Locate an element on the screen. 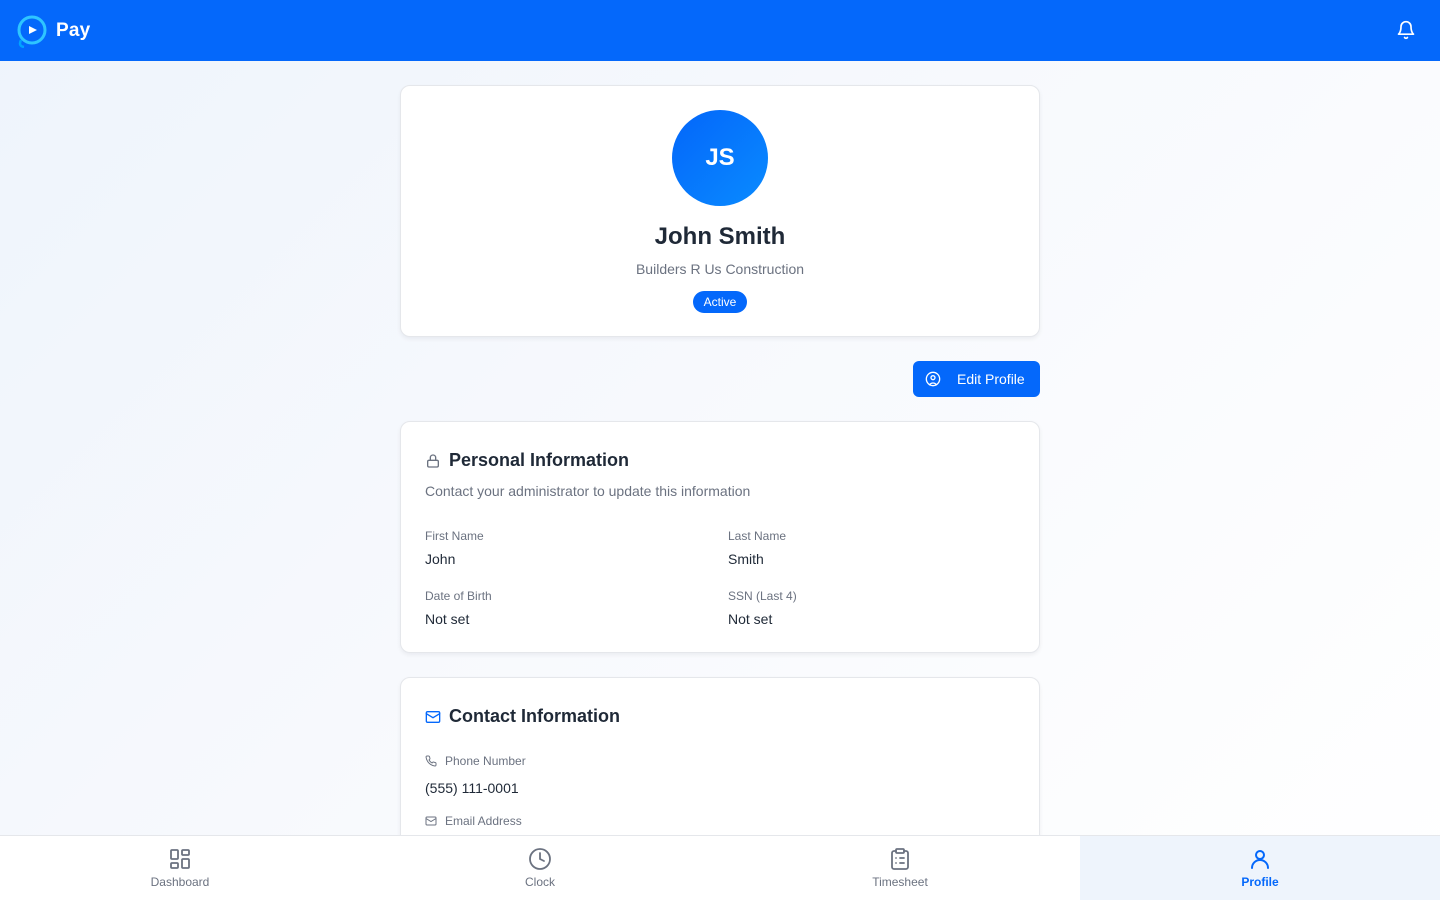  nav-label: Clock is located at coordinates (539, 882).